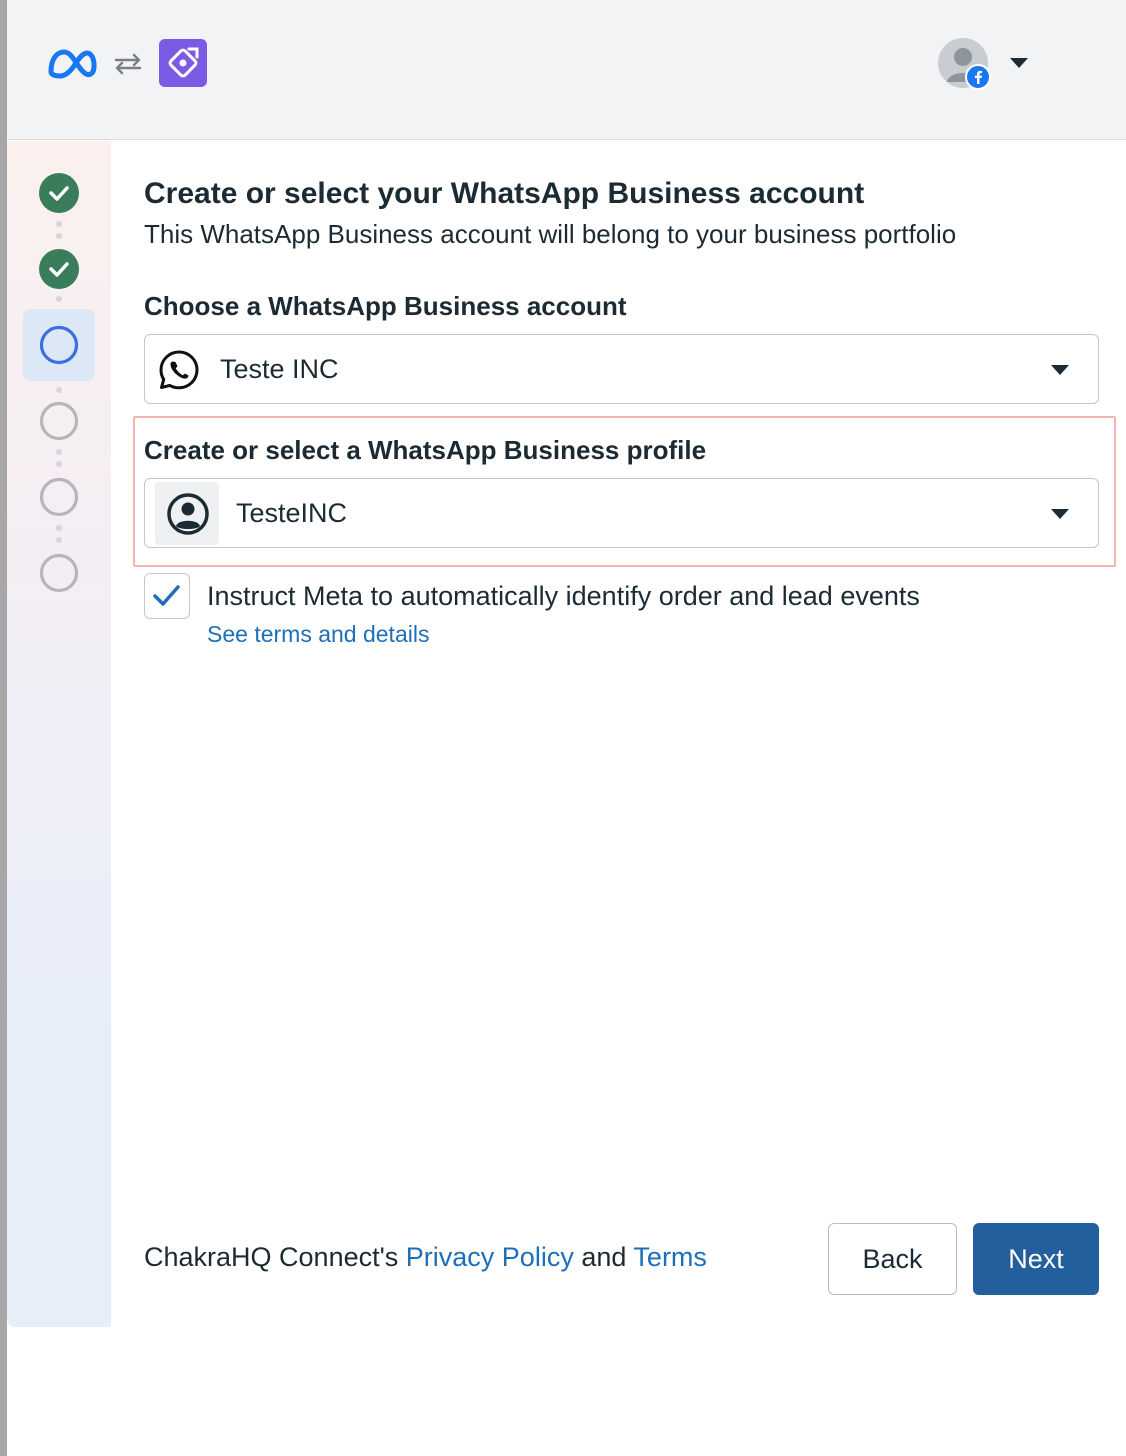 Image resolution: width=1126 pixels, height=1456 pixels. What do you see at coordinates (59, 734) in the screenshot?
I see `progress-stepper` at bounding box center [59, 734].